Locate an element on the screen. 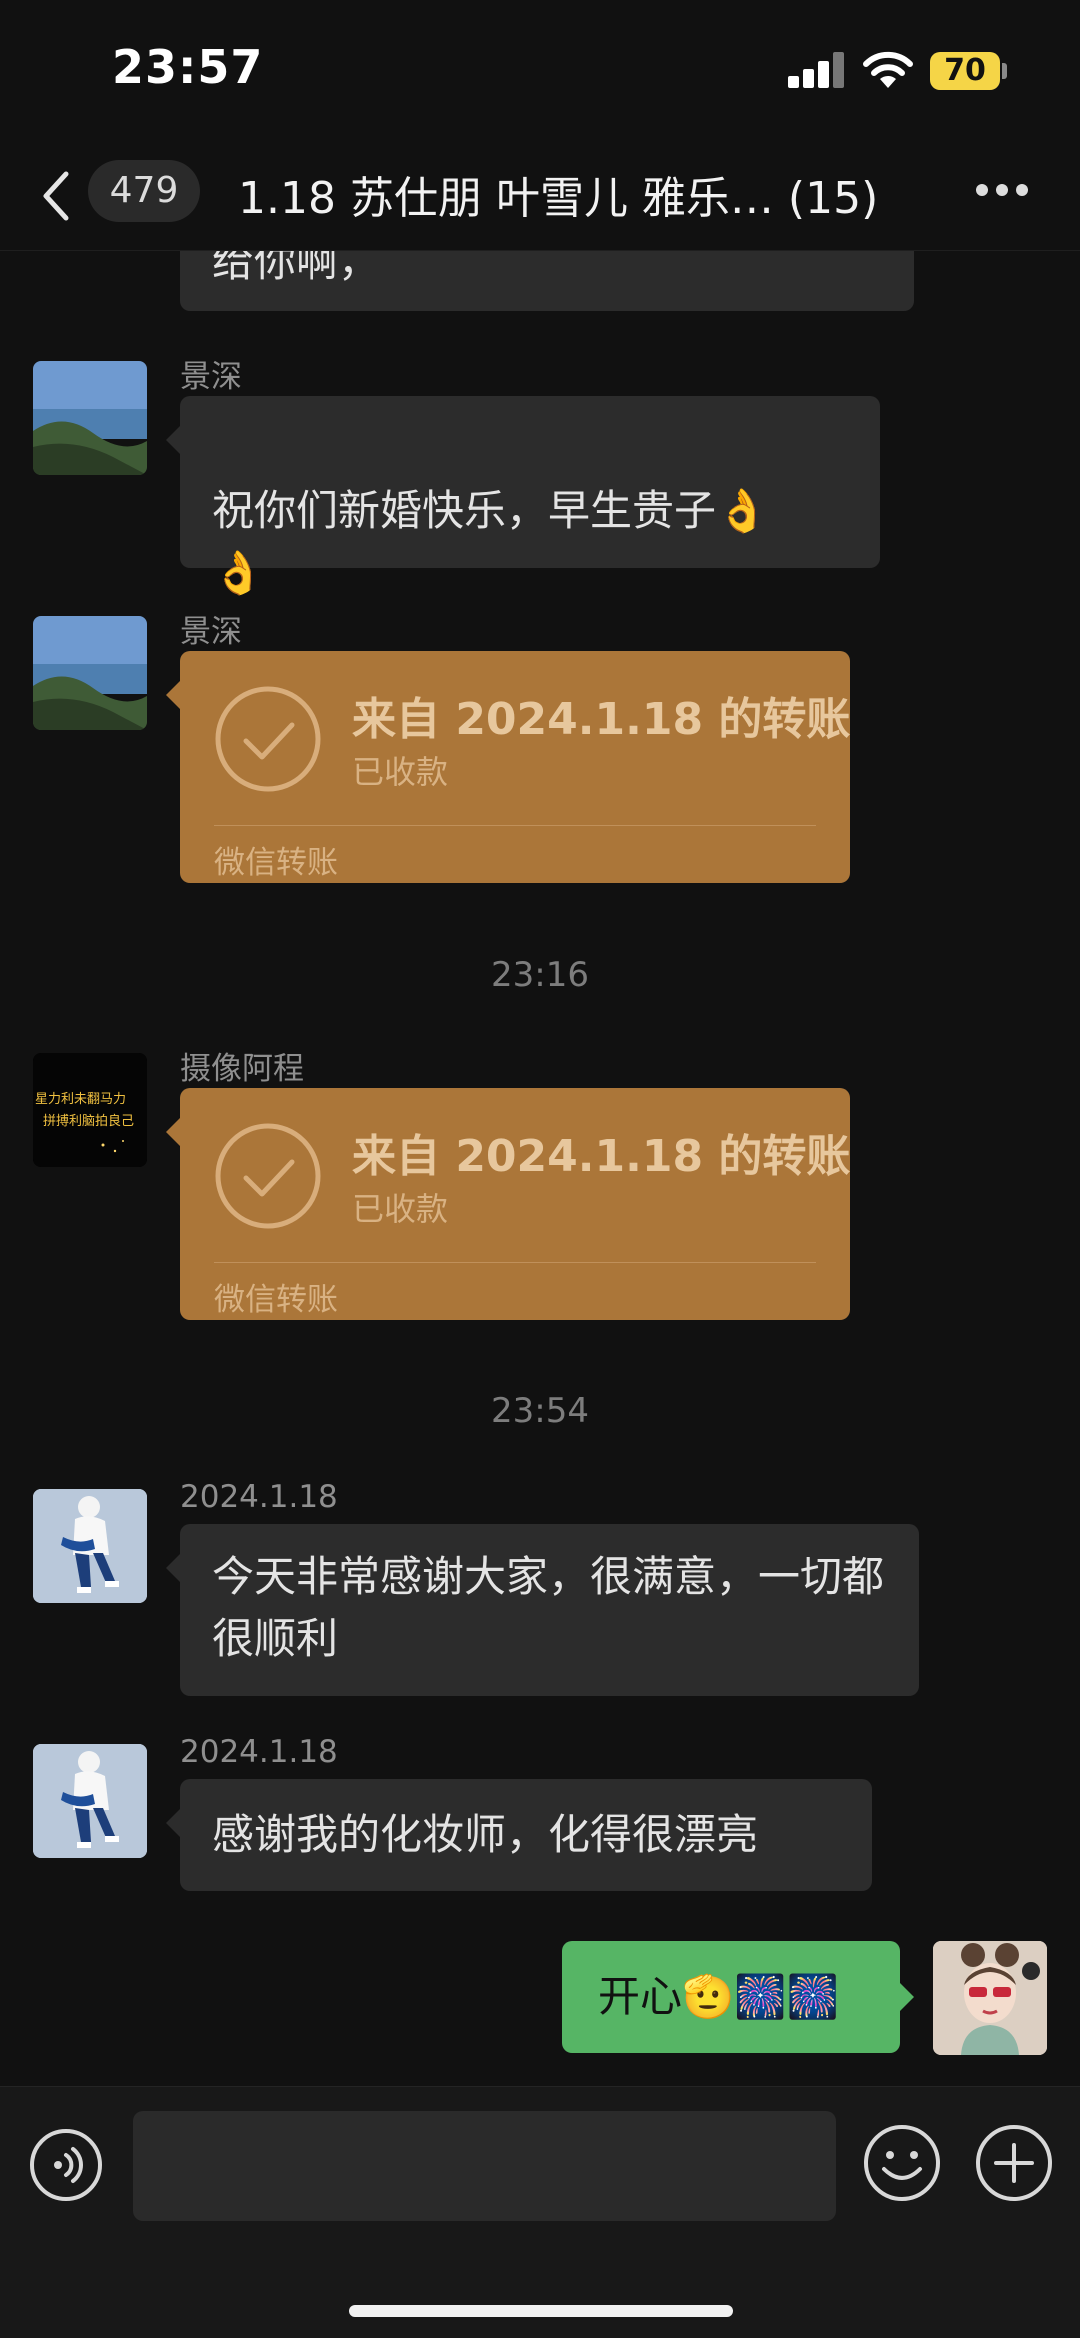  message-bubble: 感谢我的化妆师，化得很漂亮 is located at coordinates (519, 1835).